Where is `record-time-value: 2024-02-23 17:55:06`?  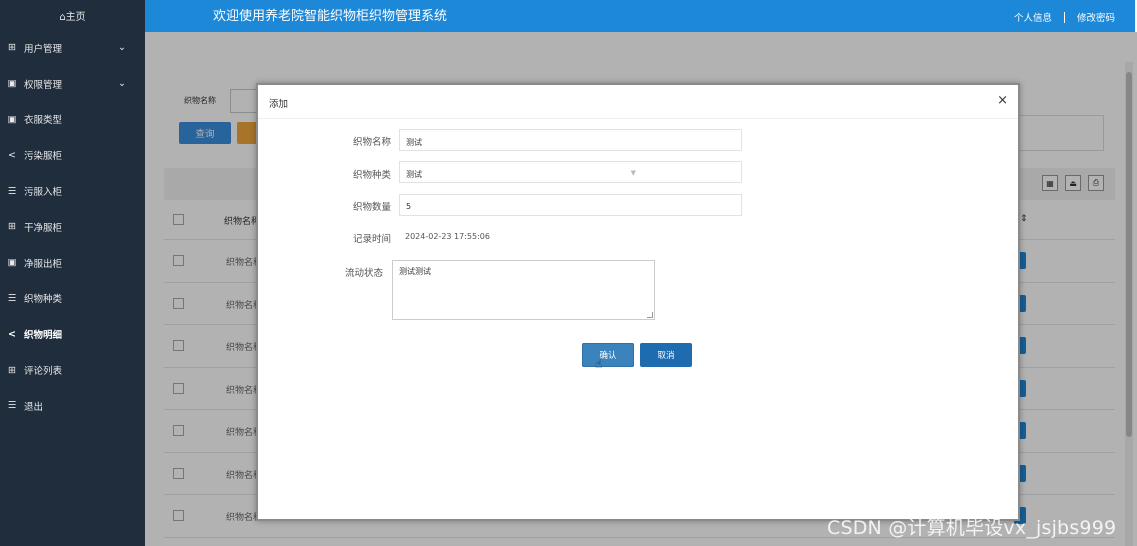
record-time-value: 2024-02-23 17:55:06 is located at coordinates (447, 236).